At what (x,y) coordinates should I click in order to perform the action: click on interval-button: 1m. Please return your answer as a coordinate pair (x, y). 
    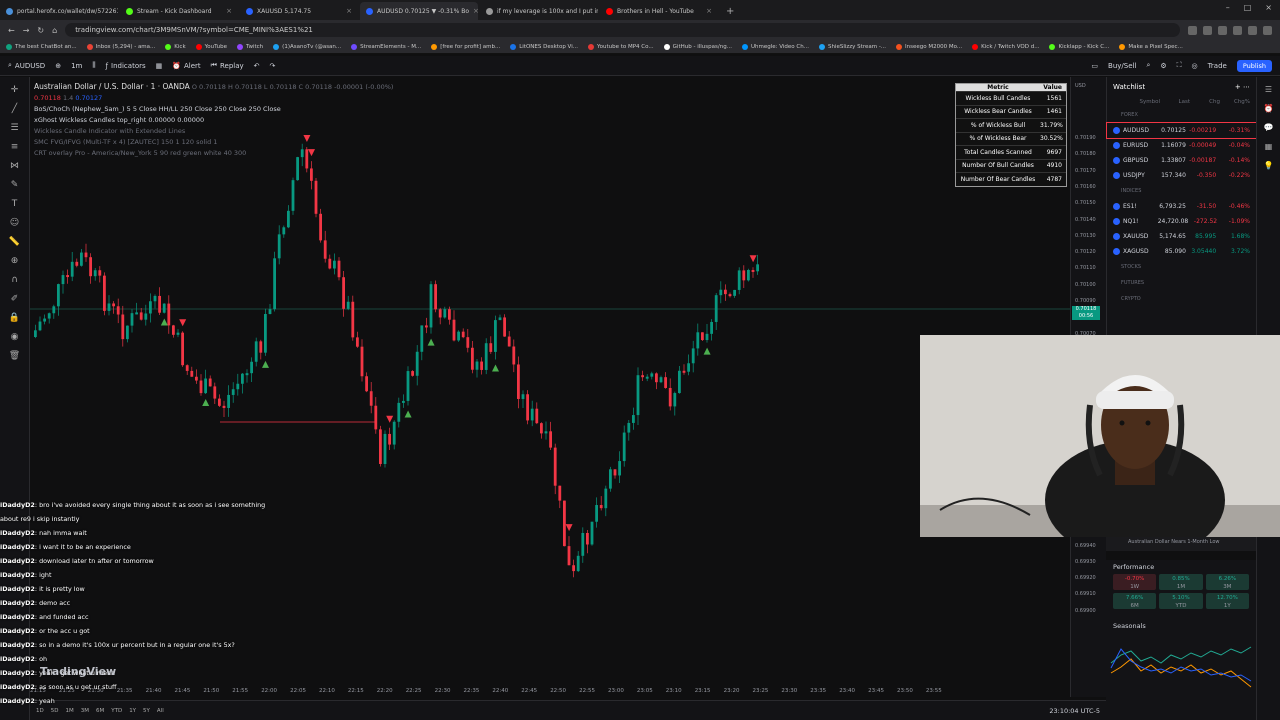
    Looking at the image, I should click on (76, 66).